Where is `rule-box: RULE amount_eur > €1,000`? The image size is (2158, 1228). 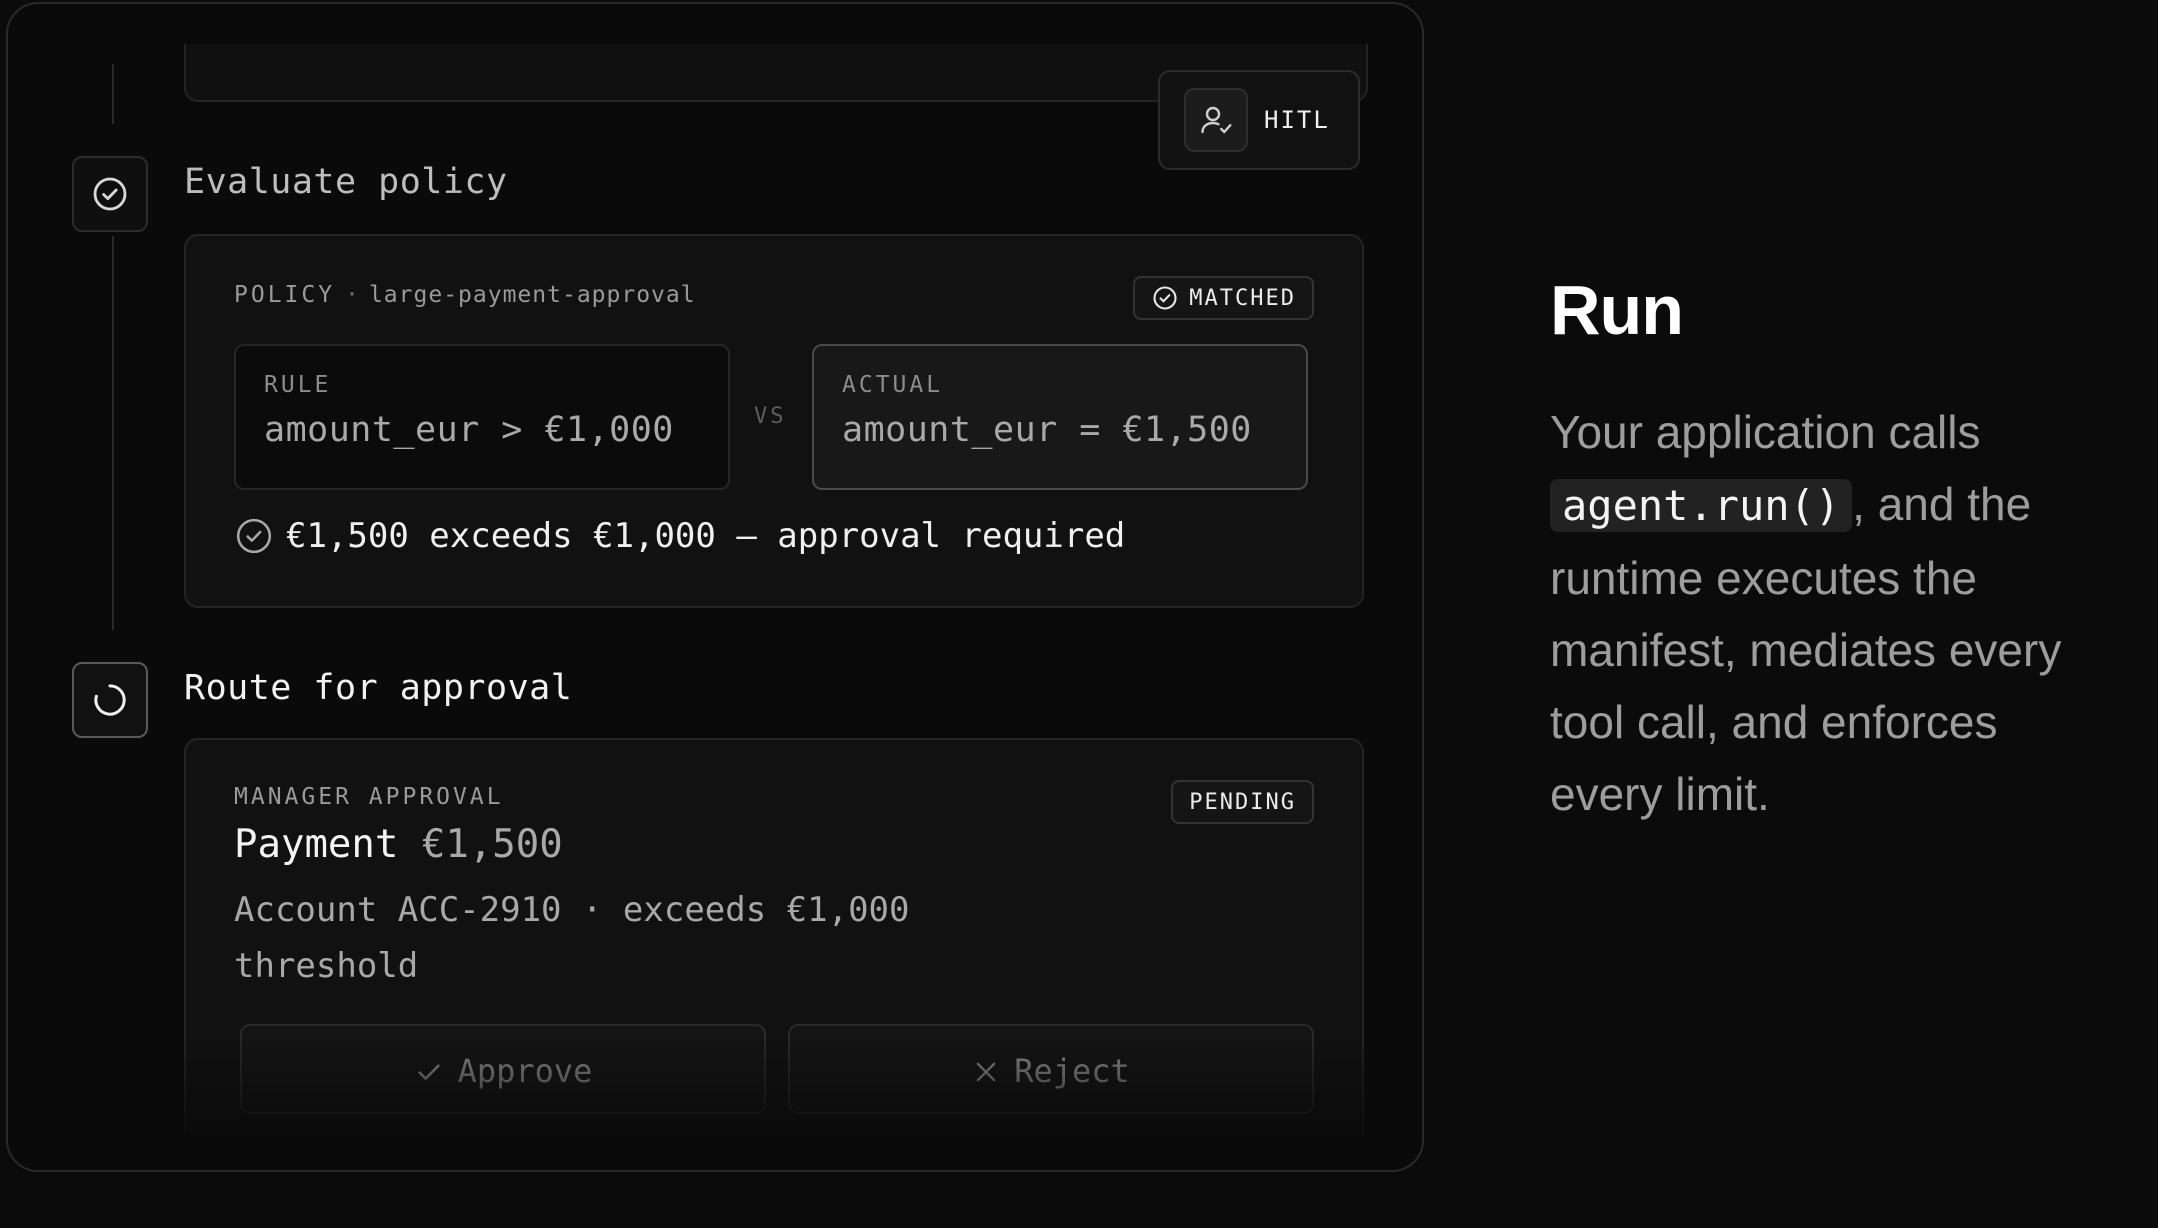 rule-box: RULE amount_eur > €1,000 is located at coordinates (482, 417).